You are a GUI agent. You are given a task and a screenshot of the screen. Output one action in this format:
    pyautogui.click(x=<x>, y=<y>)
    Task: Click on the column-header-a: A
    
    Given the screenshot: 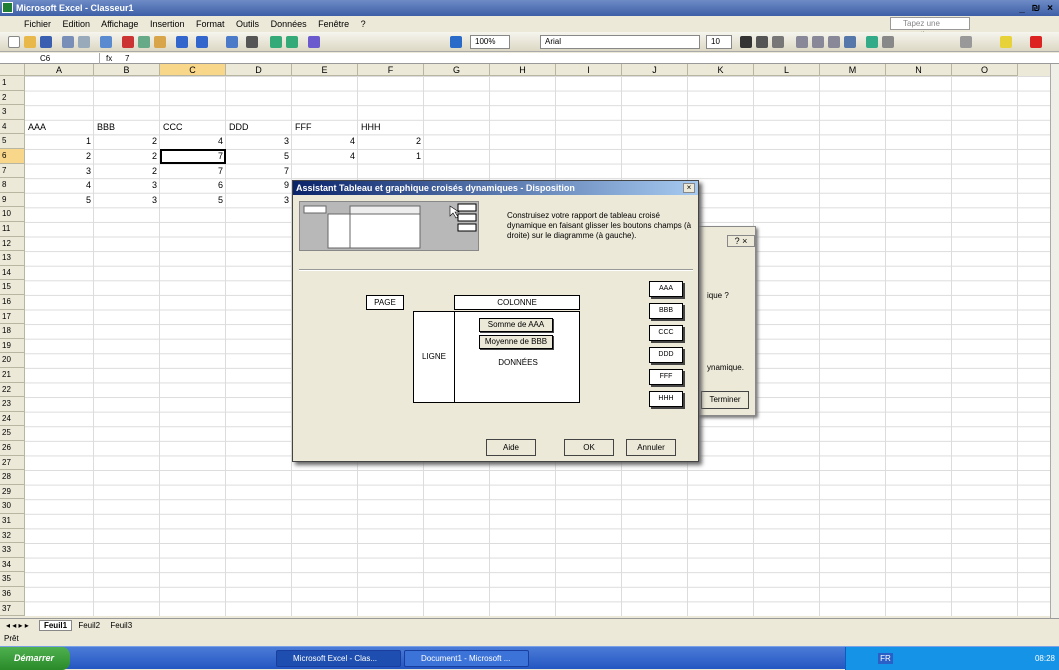 What is the action you would take?
    pyautogui.click(x=59, y=70)
    